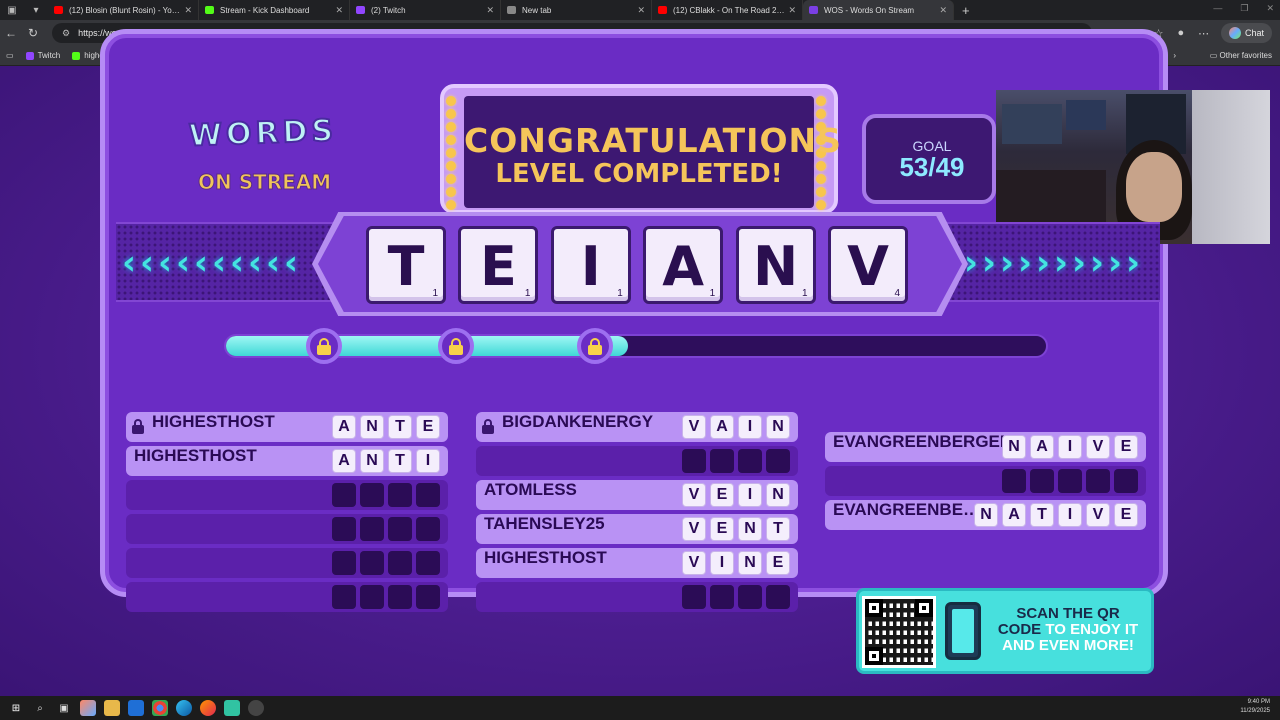  I want to click on edge-icon, so click(184, 708).